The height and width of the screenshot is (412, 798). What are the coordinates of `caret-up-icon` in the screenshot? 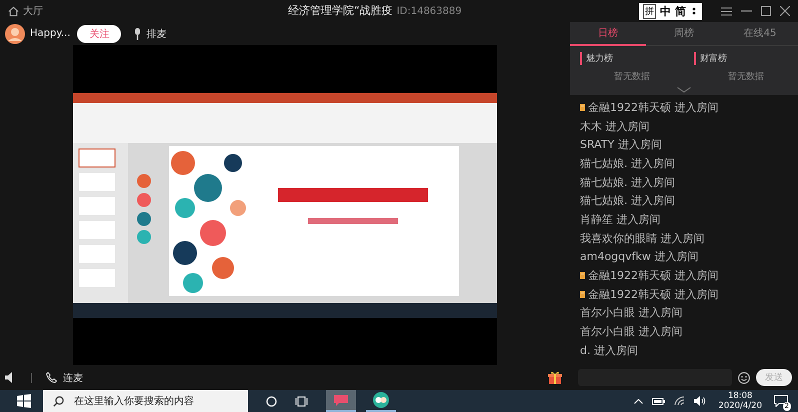 It's located at (639, 401).